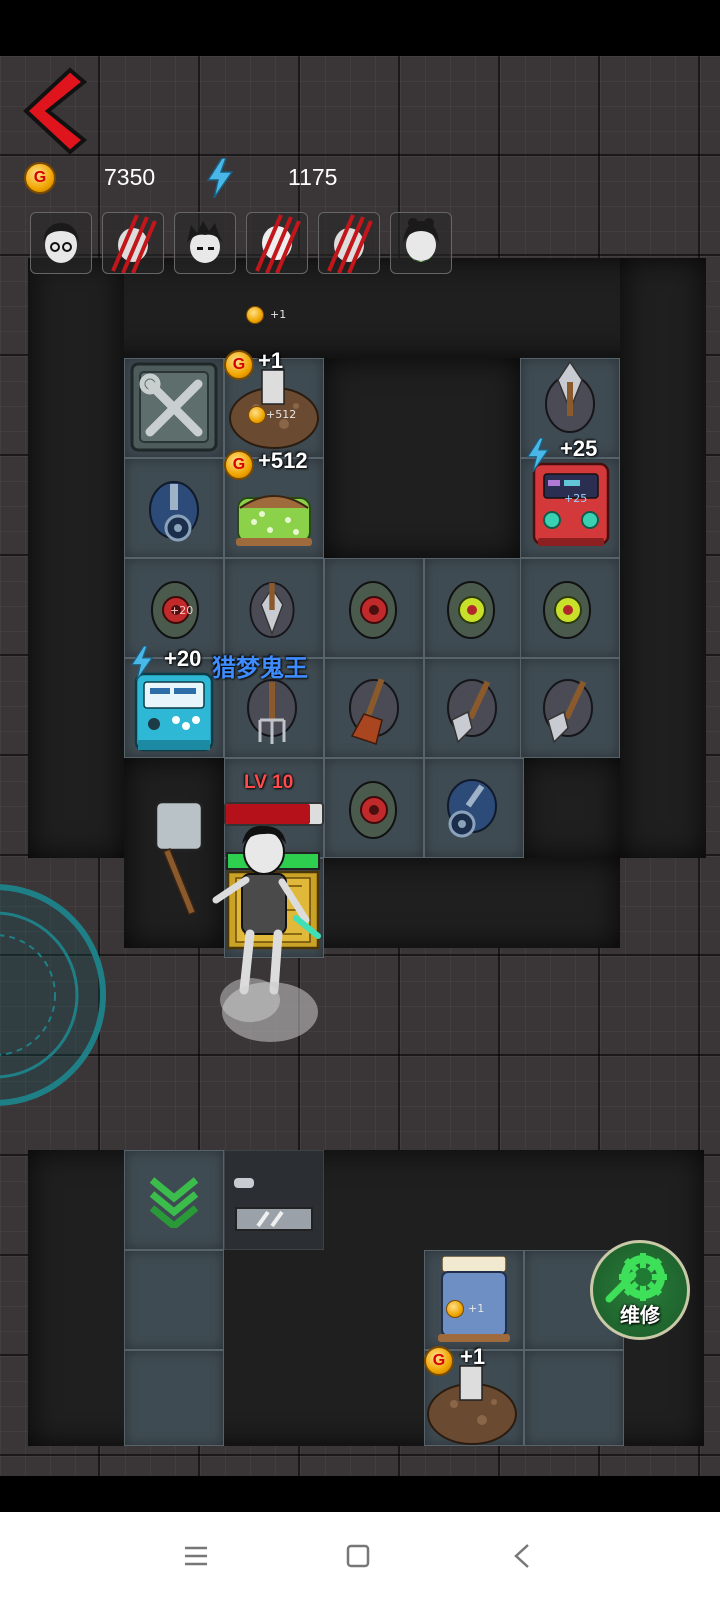  Describe the element at coordinates (360, 28) in the screenshot. I see `status-bar-area` at that location.